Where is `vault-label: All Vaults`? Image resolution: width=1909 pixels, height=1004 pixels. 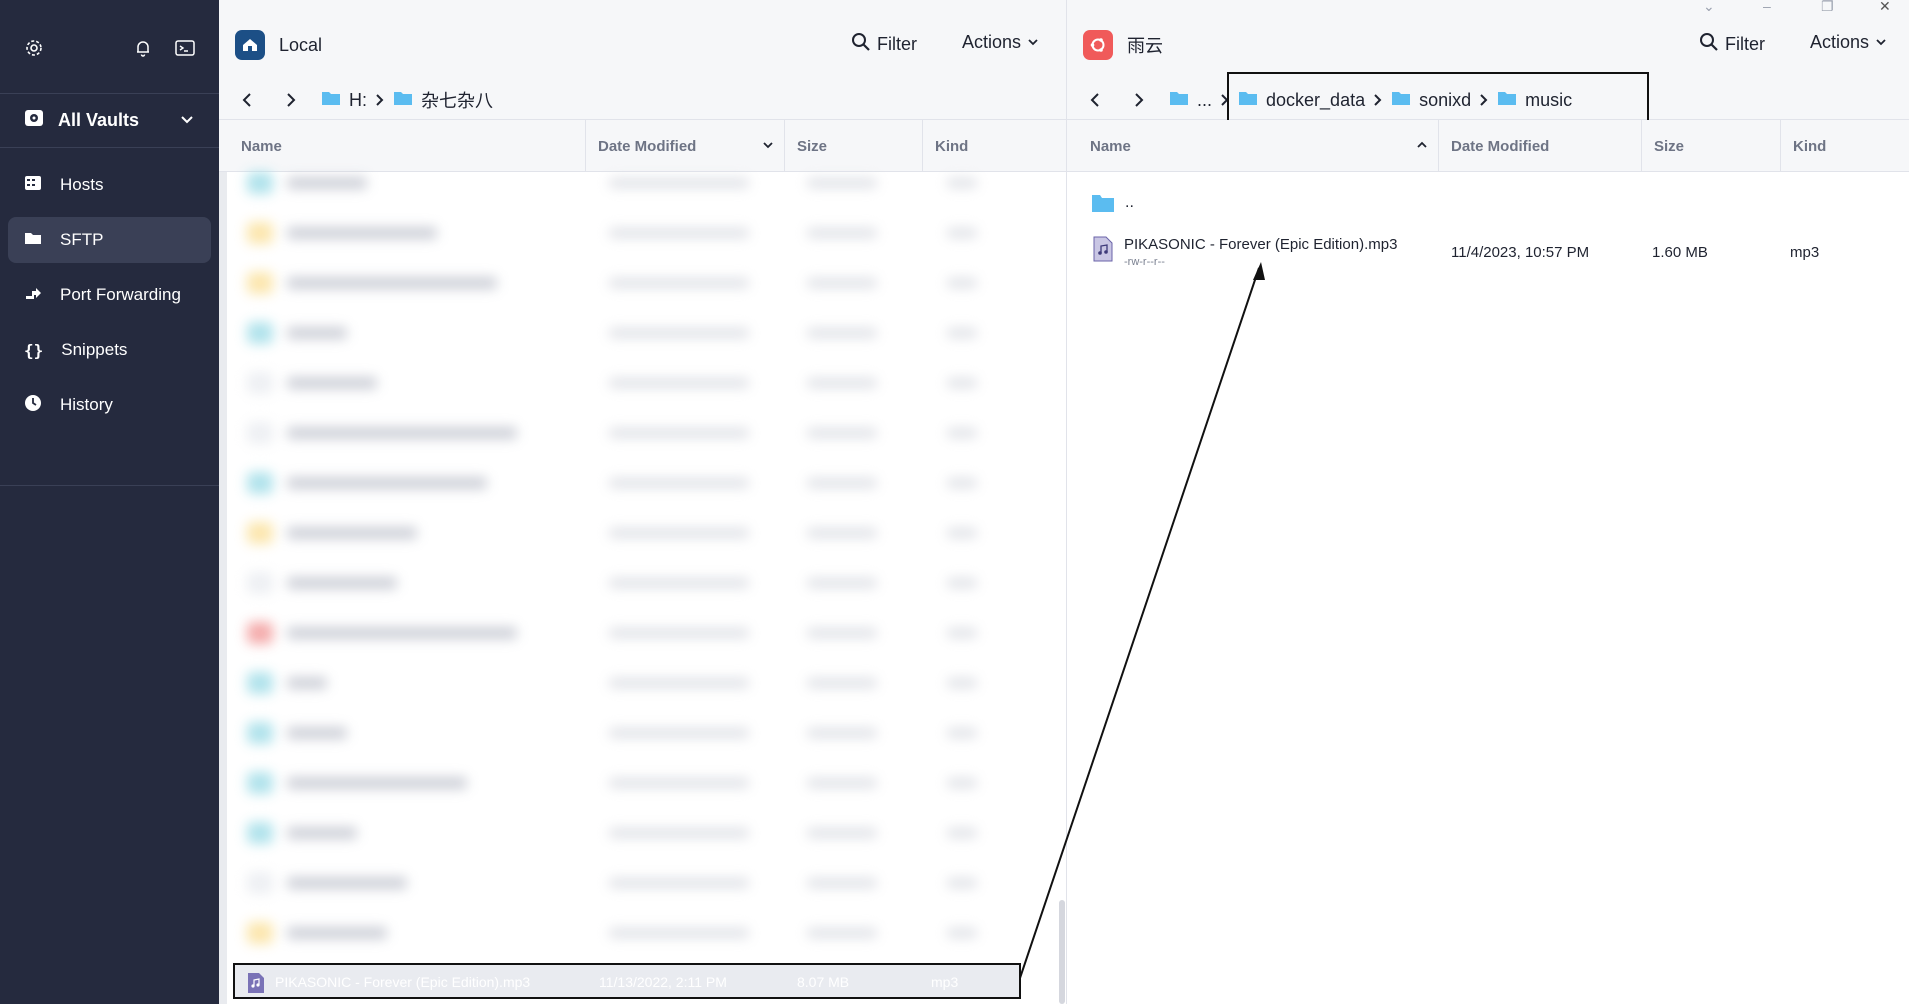 vault-label: All Vaults is located at coordinates (99, 120).